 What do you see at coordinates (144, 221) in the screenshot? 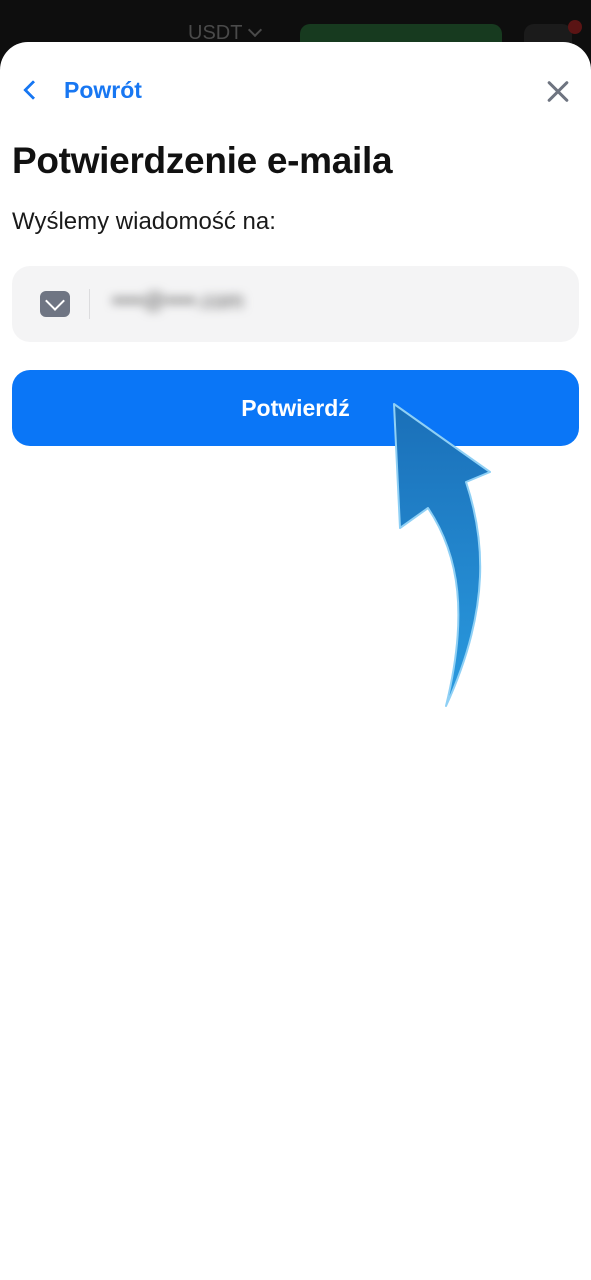
I see `subtitle: Wyślemy wiadomość na:` at bounding box center [144, 221].